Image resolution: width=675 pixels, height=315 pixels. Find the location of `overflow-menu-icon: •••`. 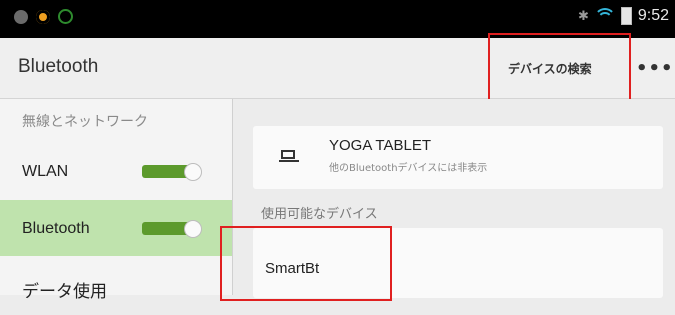

overflow-menu-icon: ••• is located at coordinates (655, 68).